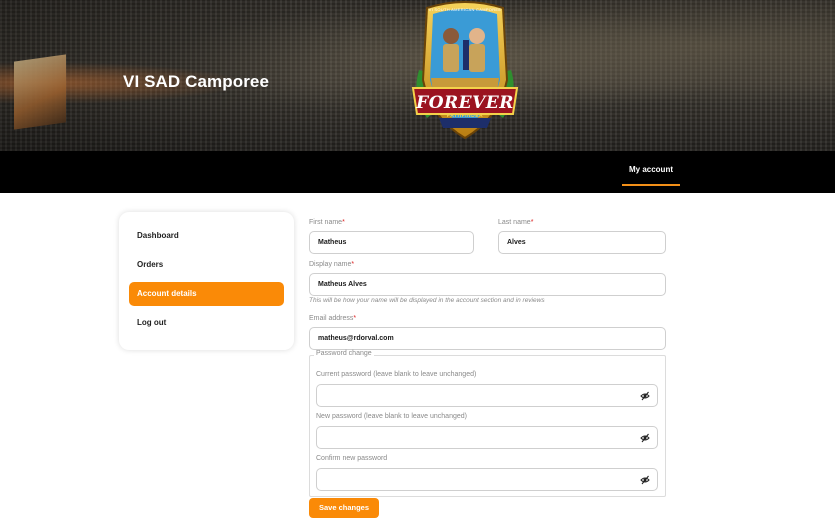 This screenshot has height=518, width=835. Describe the element at coordinates (333, 318) in the screenshot. I see `email-label: Email address*` at that location.